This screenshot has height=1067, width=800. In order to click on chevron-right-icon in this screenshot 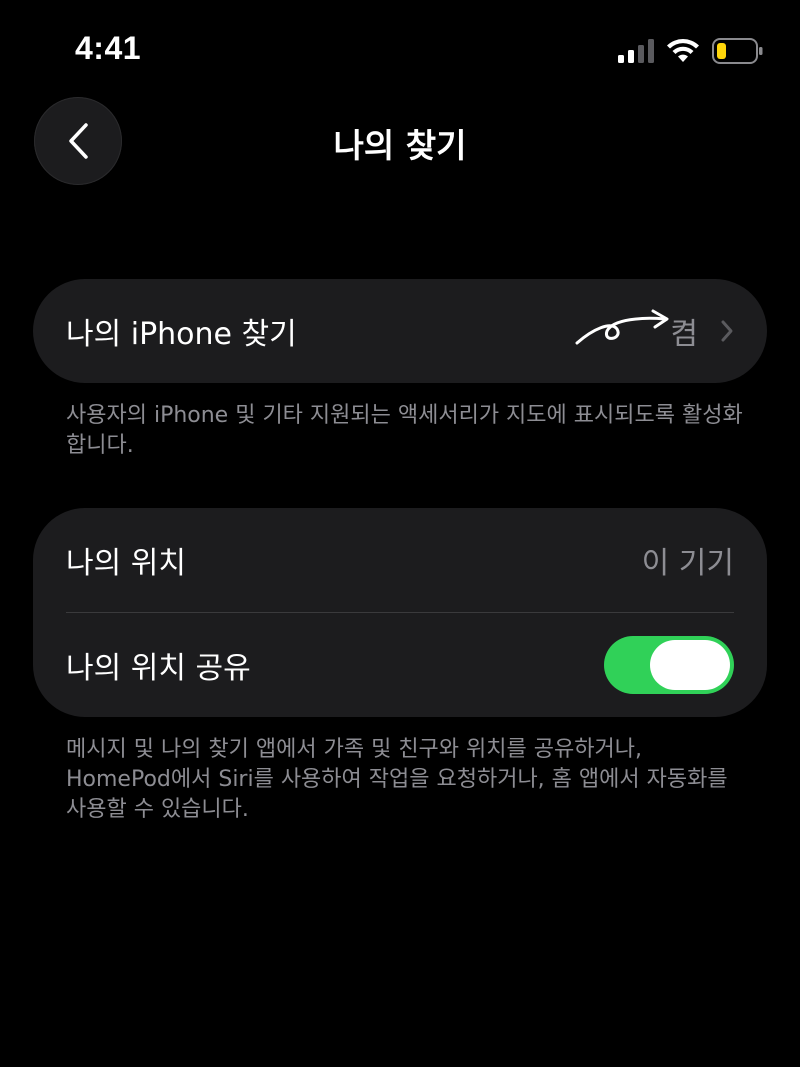, I will do `click(727, 331)`.